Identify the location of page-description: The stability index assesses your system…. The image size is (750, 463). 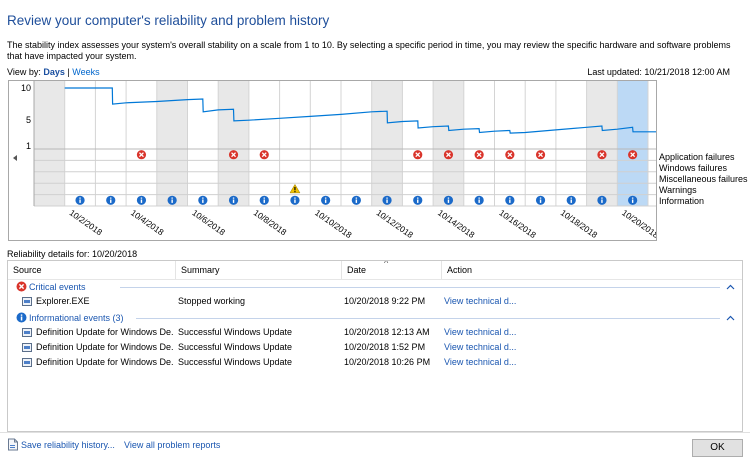
(369, 50).